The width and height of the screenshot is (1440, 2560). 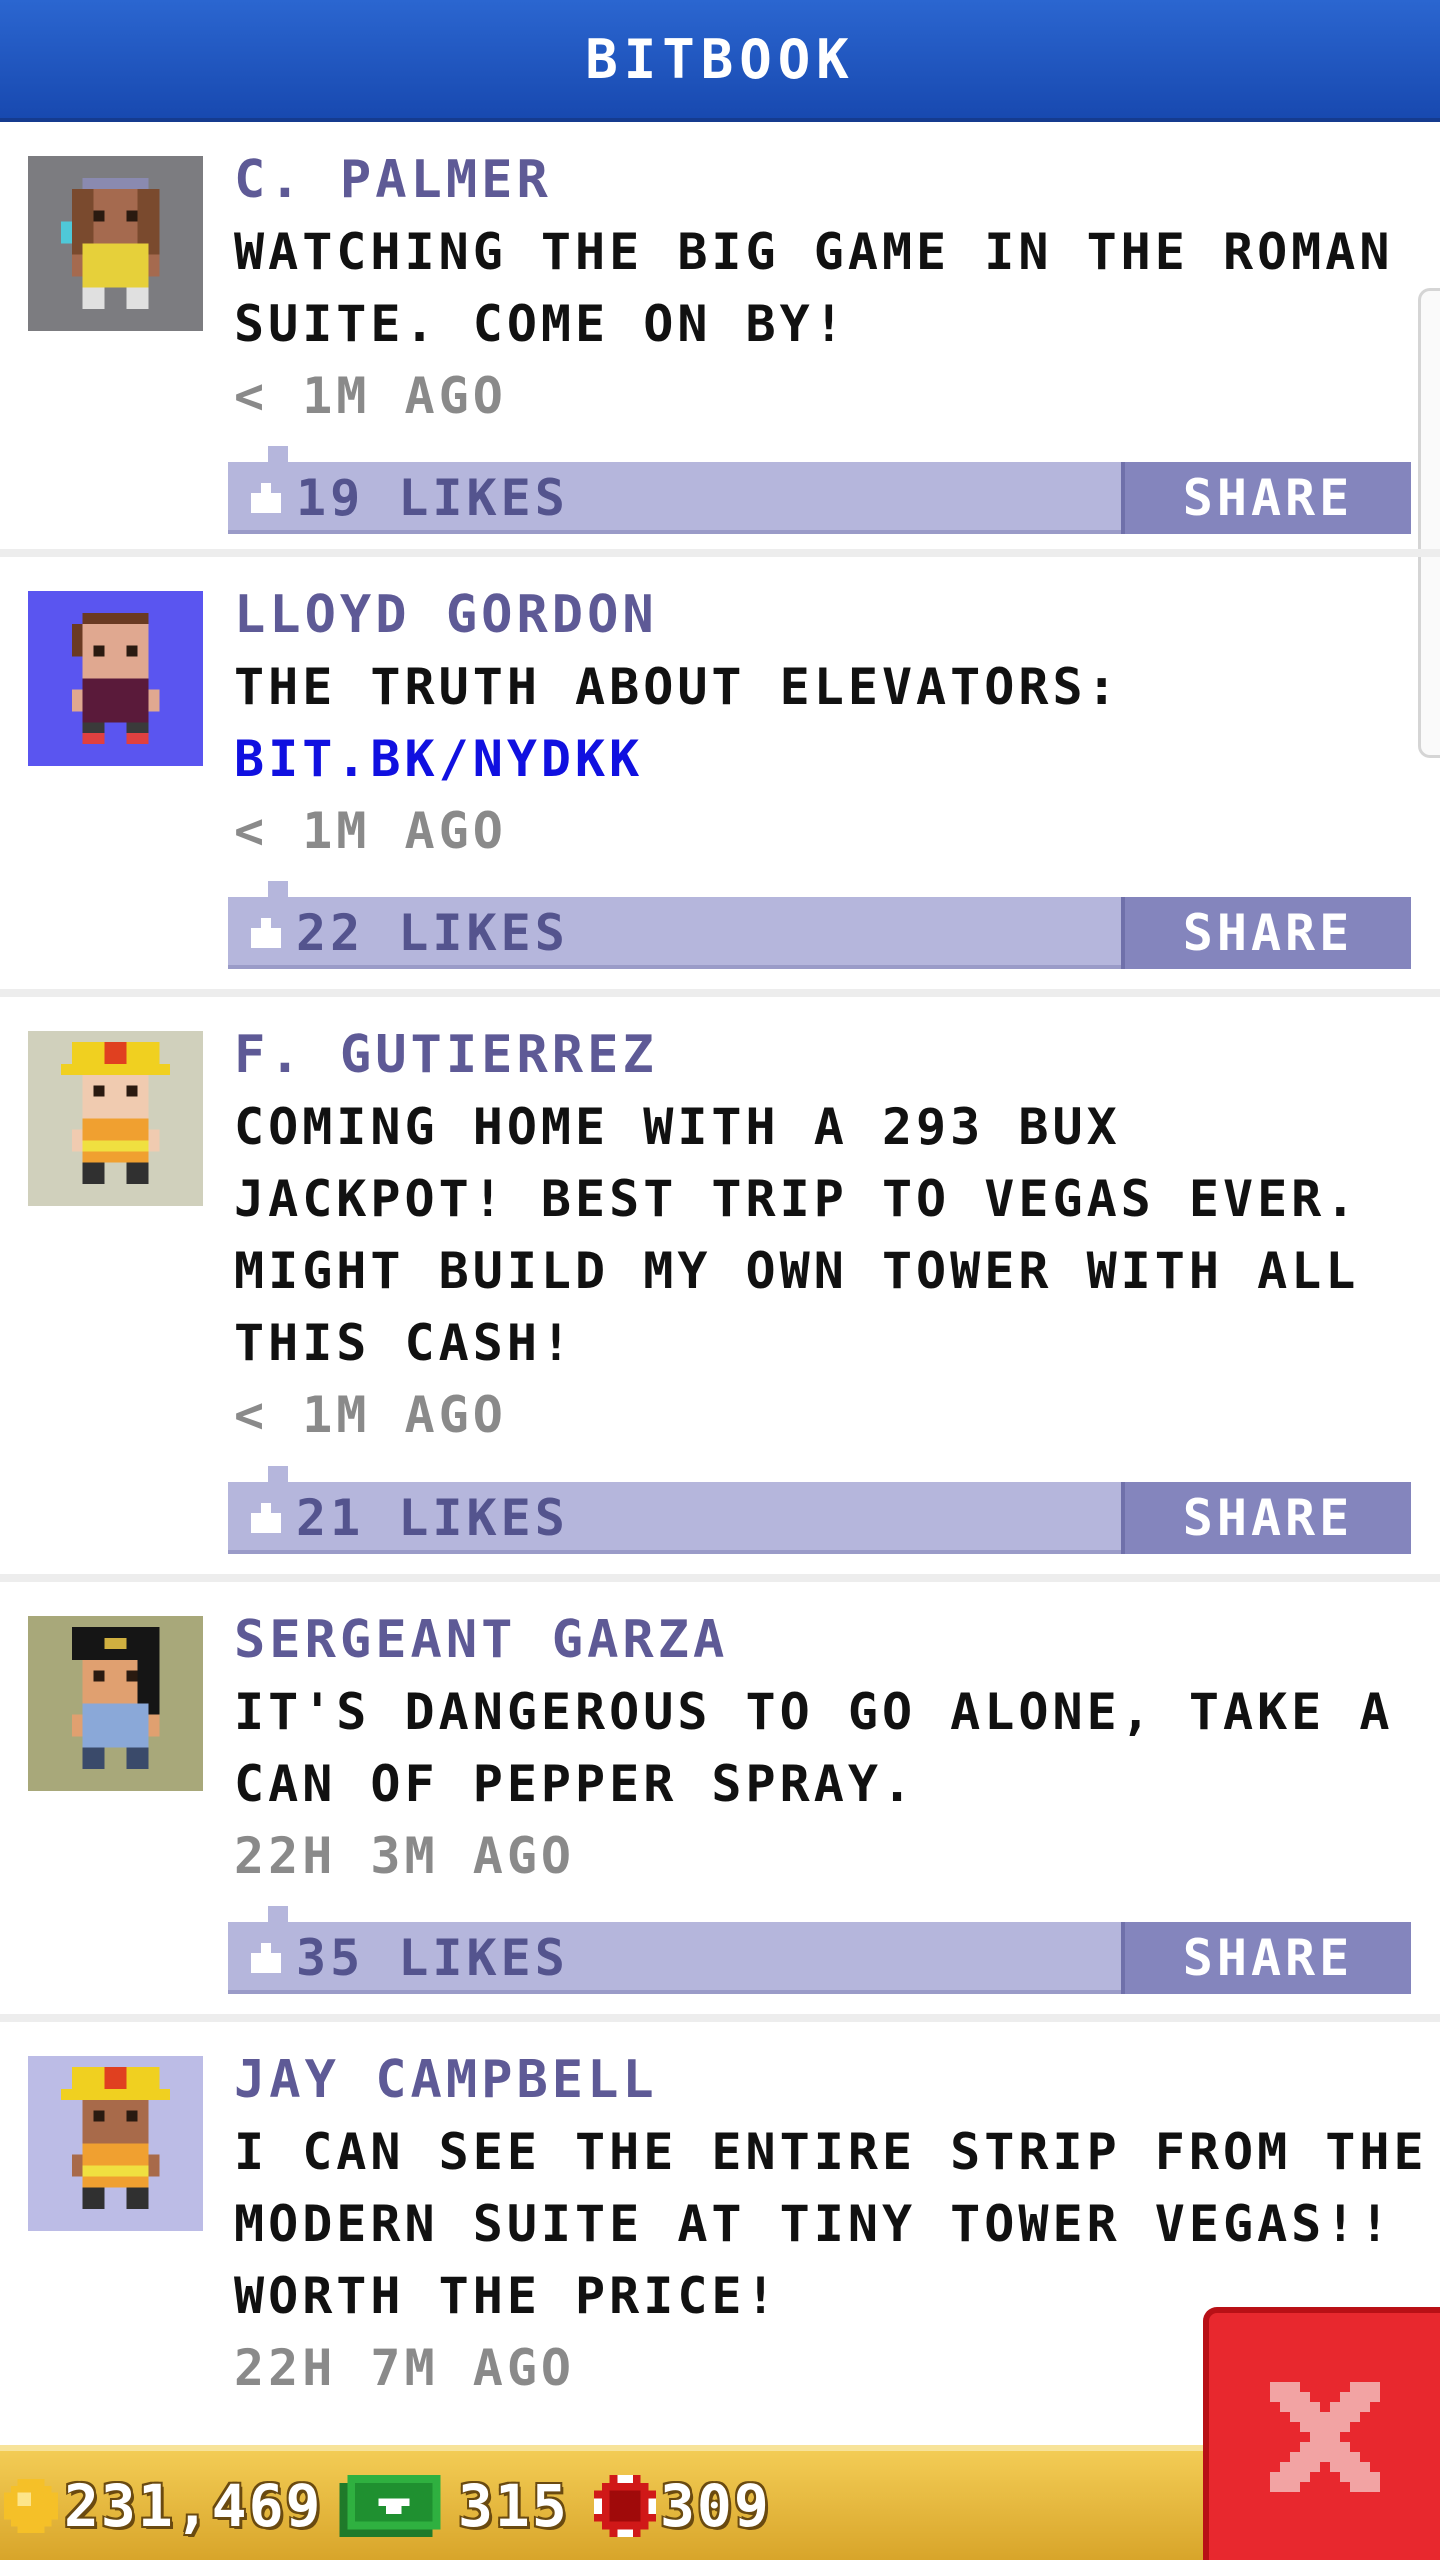 I want to click on post-author: LLOYD GORDON, so click(x=837, y=615).